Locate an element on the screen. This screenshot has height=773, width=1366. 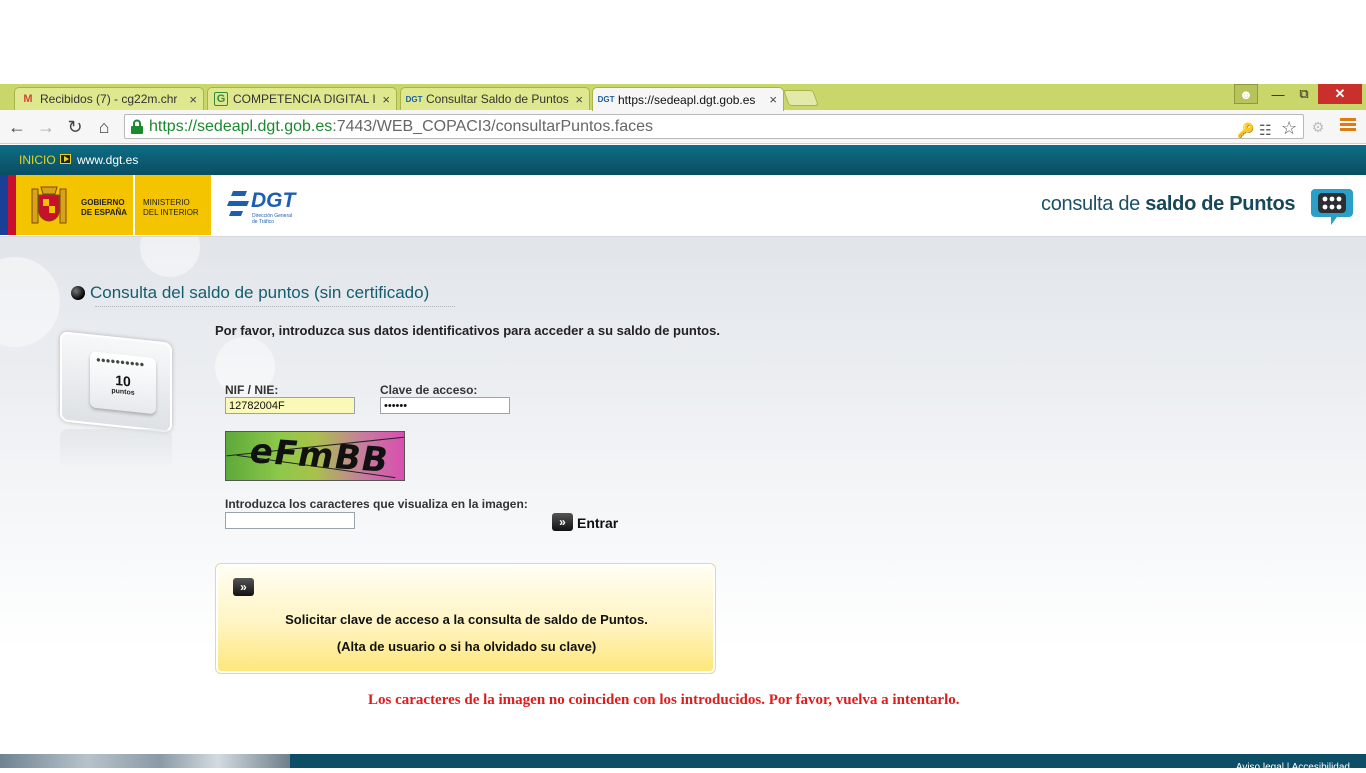
entrar-arrow-icon: » is located at coordinates (562, 522).